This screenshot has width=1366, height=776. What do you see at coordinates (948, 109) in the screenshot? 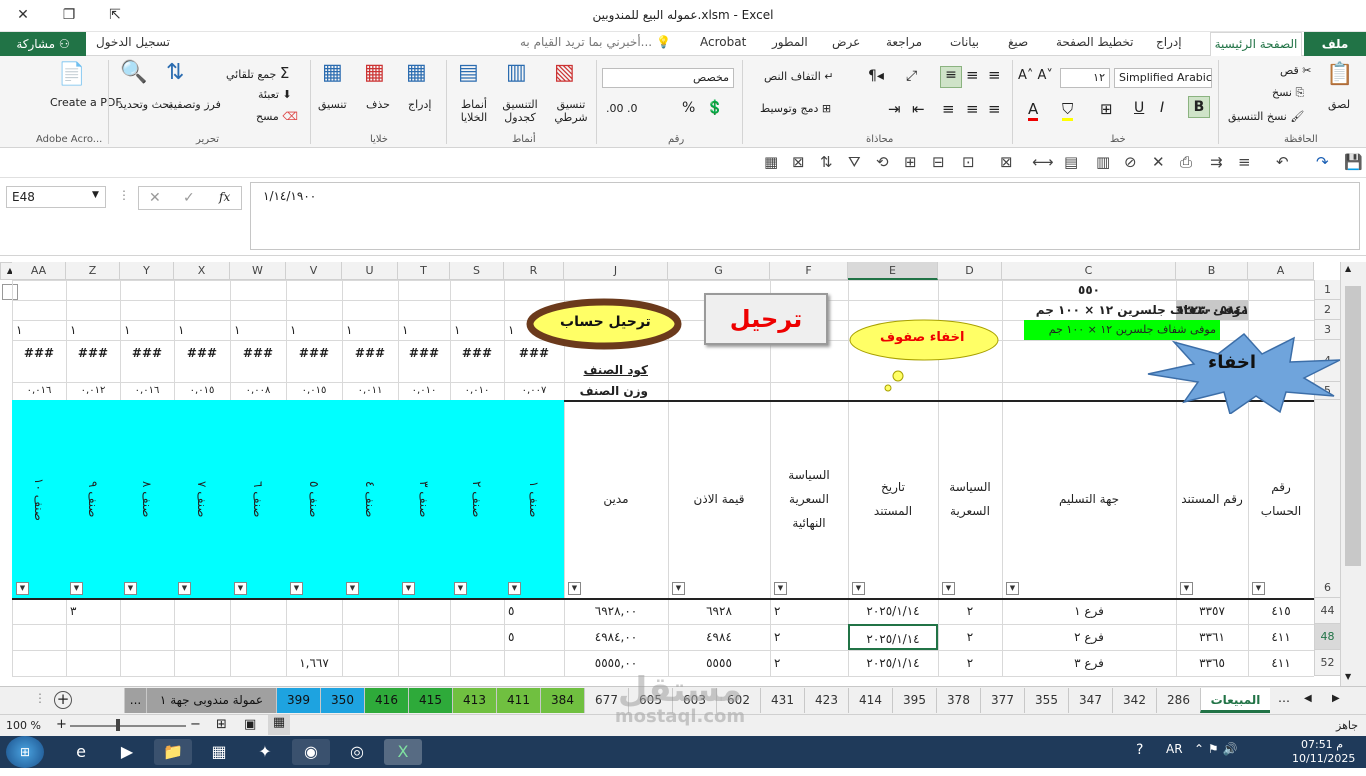
I see `align-right-icon: ≡` at bounding box center [948, 109].